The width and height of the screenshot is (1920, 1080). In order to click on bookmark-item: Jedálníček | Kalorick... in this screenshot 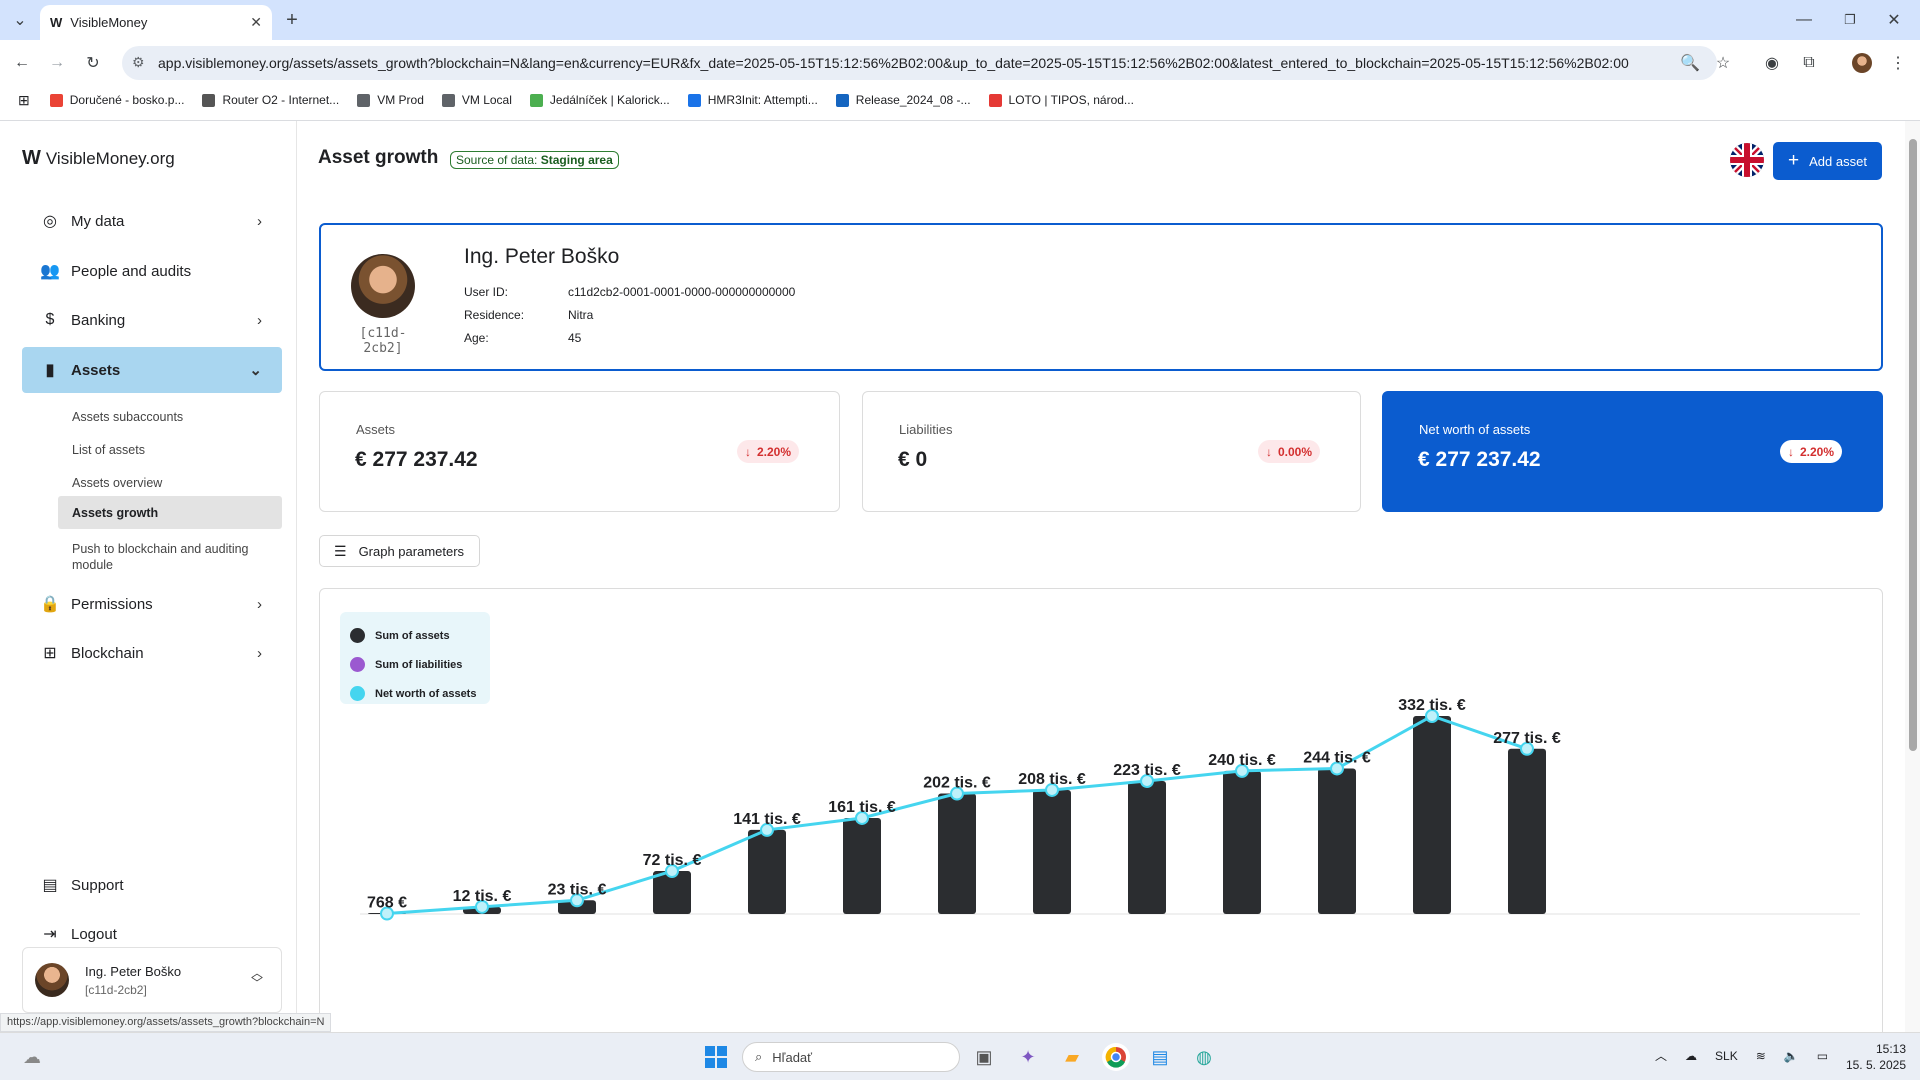, I will do `click(599, 100)`.